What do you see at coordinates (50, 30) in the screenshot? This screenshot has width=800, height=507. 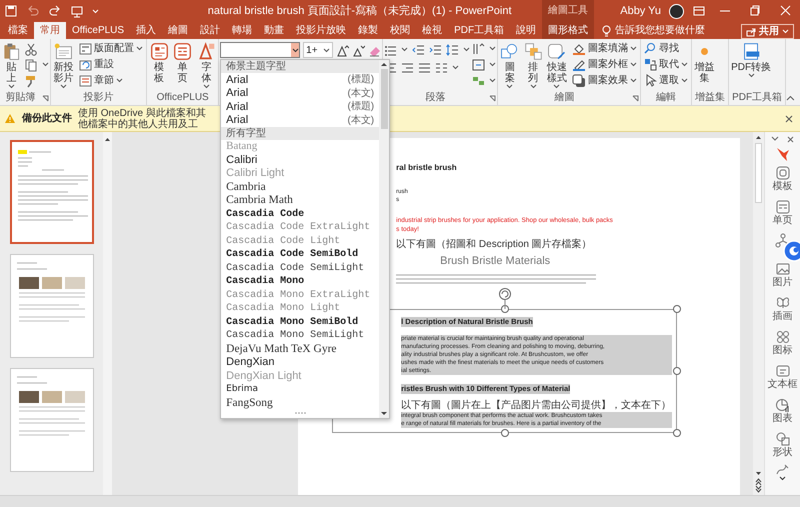 I see `ribbon-tab: 常用` at bounding box center [50, 30].